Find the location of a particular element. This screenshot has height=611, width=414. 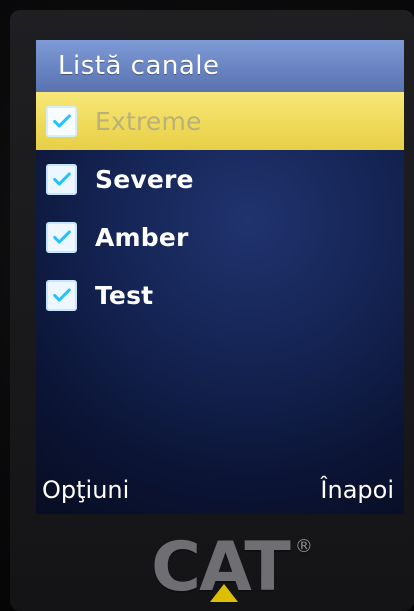

channel-item-extreme: Extreme is located at coordinates (220, 121).